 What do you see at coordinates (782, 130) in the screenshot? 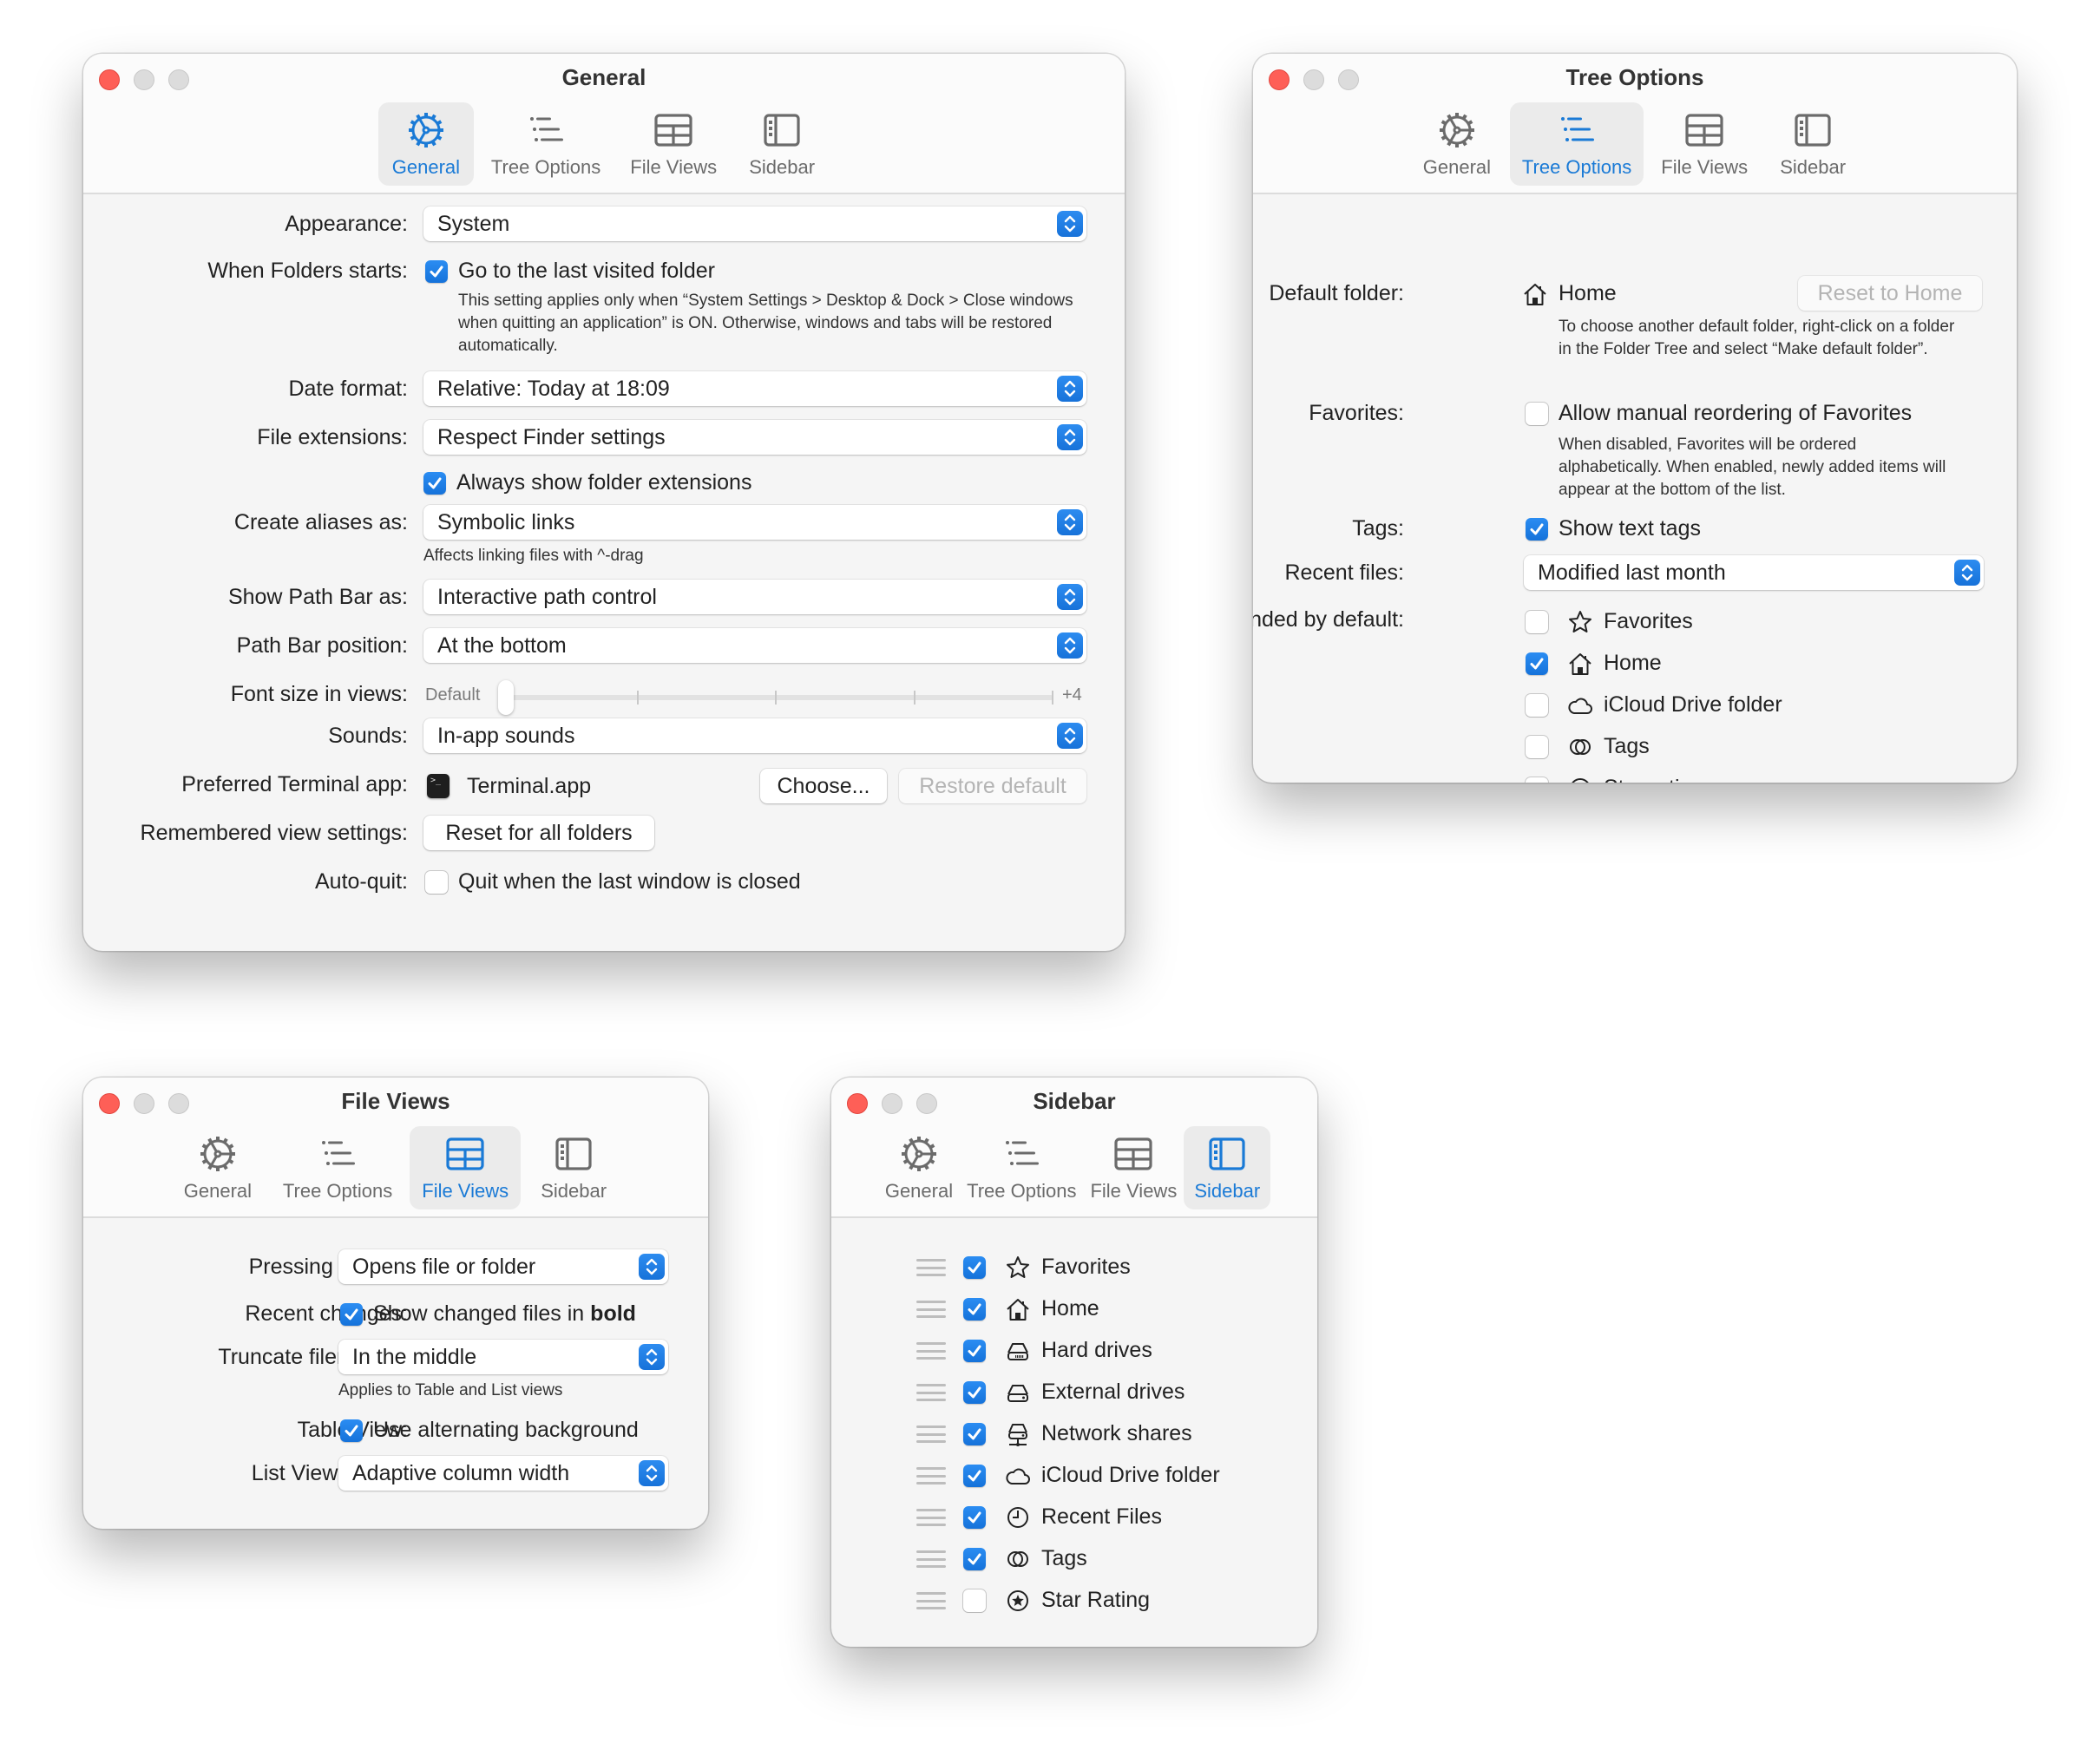
I see `sidebar-icon` at bounding box center [782, 130].